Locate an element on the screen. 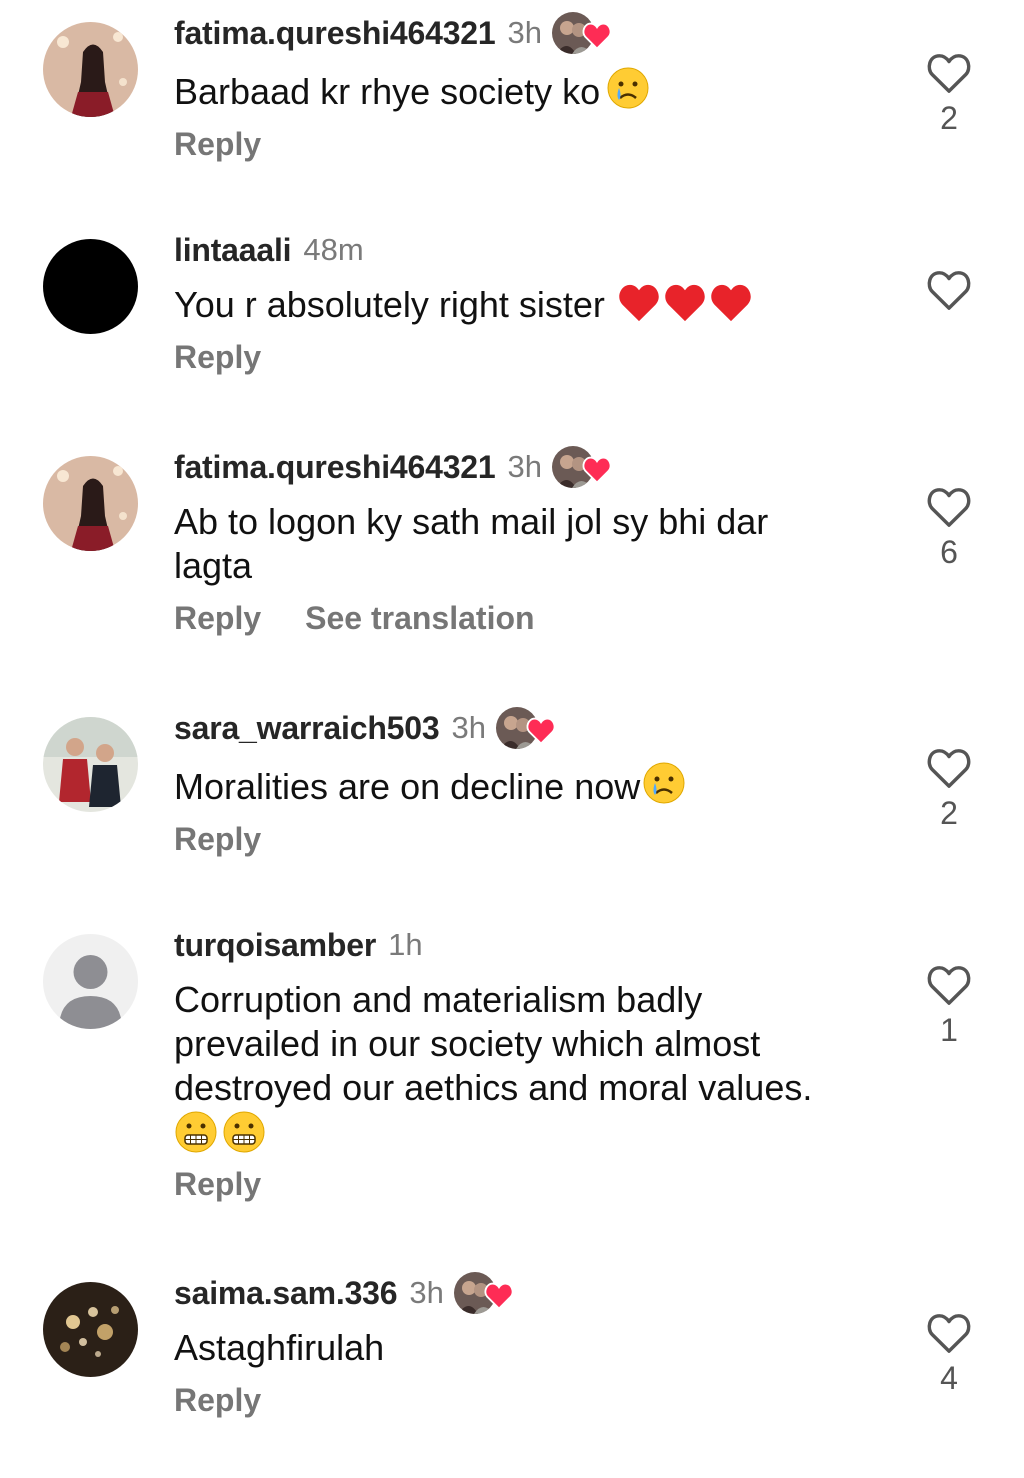 Image resolution: width=1024 pixels, height=1478 pixels. comment-text: Astaghfirulah is located at coordinates (279, 1347).